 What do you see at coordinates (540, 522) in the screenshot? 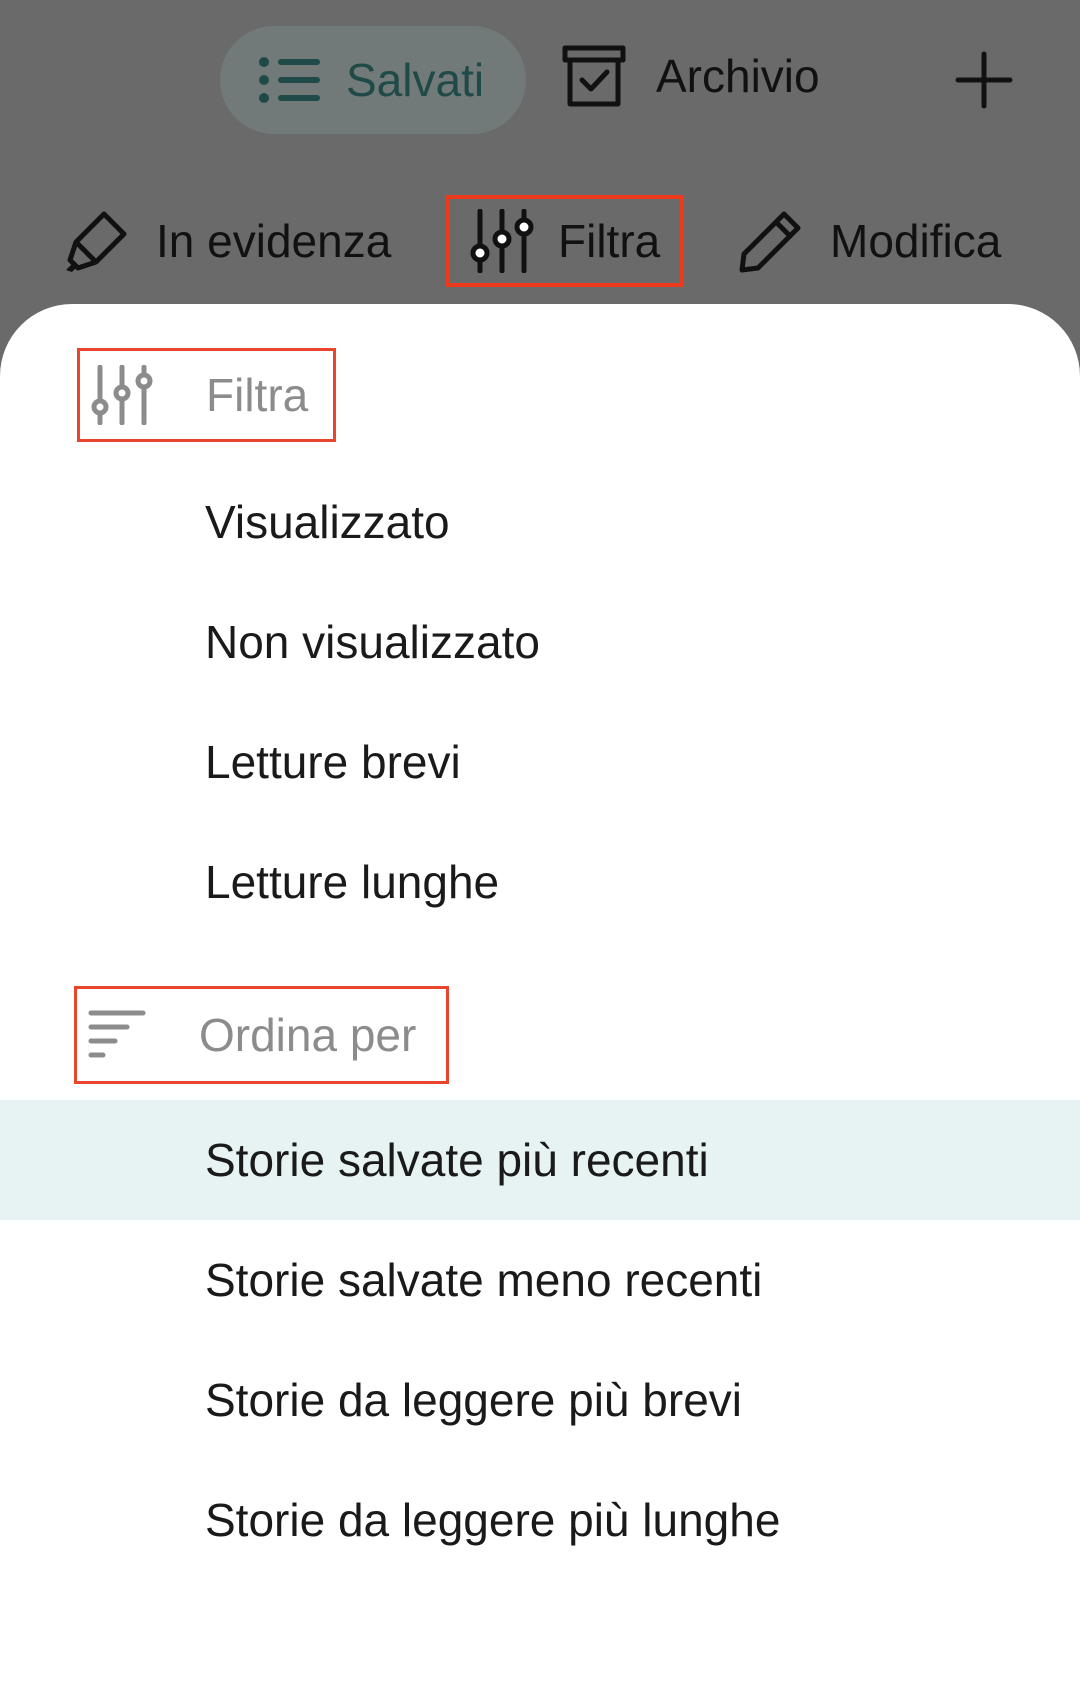
I see `filter-option-viewed: Visualizzato` at bounding box center [540, 522].